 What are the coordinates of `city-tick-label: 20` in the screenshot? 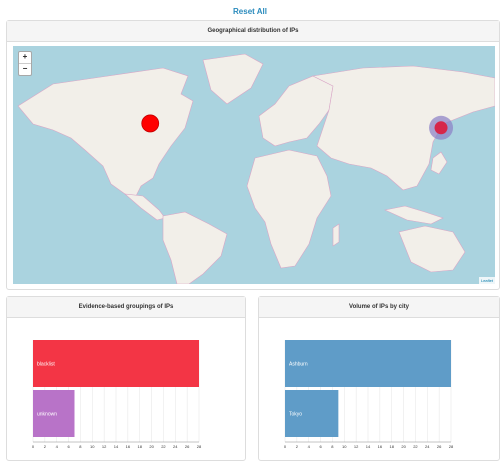 It's located at (403, 446).